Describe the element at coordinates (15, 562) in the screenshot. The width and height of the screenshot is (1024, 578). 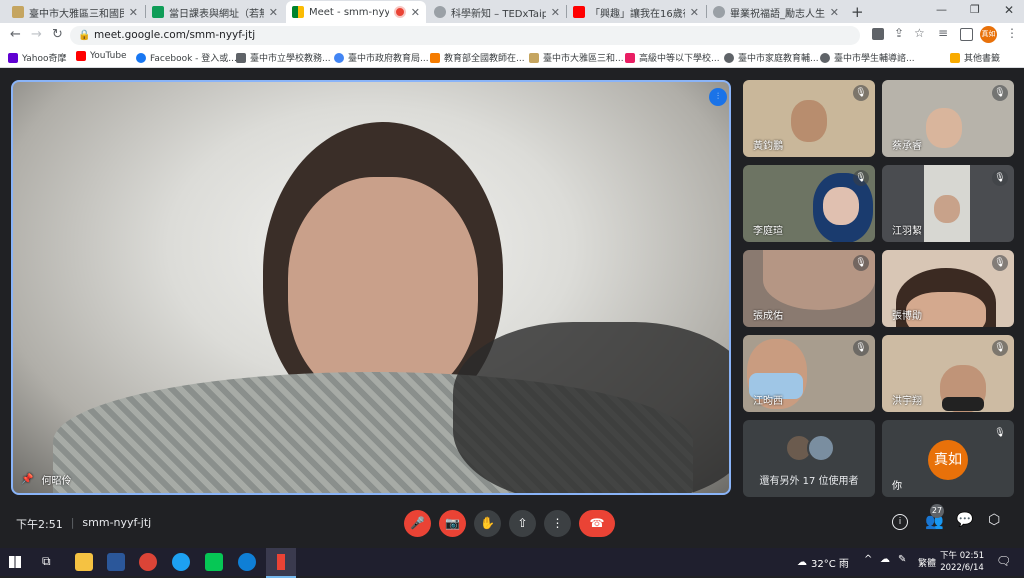
I see `windows-start-icon` at that location.